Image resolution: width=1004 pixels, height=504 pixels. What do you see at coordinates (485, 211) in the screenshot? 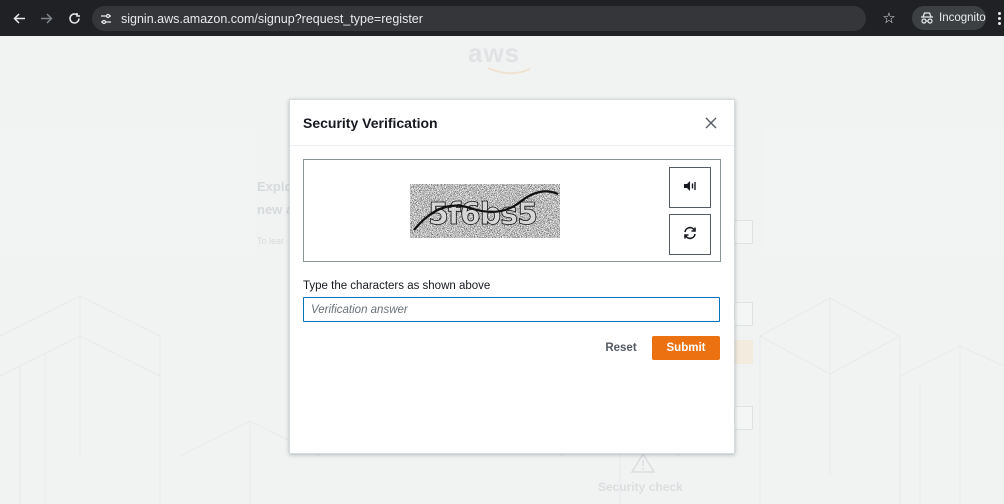
I see `captcha-image: 5f6bs5` at bounding box center [485, 211].